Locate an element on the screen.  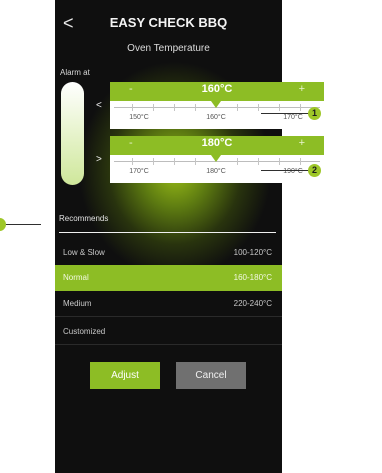
slider-header: - 160°C + is located at coordinates (217, 91).